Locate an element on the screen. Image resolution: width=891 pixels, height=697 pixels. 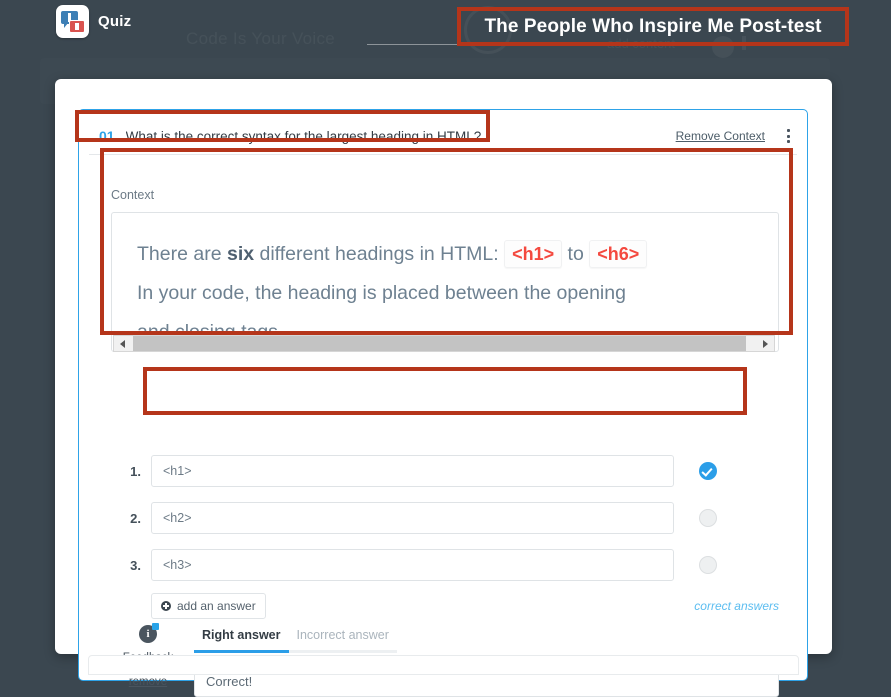
quiz-speech-bubbles-icon is located at coordinates (72, 21).